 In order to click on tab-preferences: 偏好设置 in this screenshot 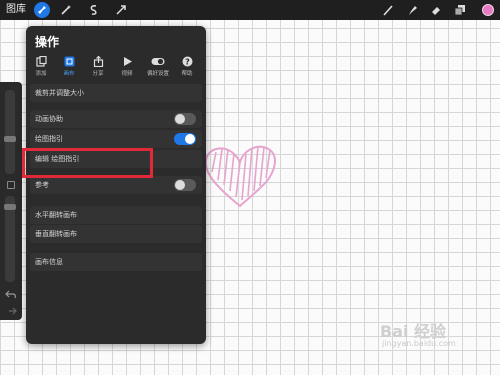, I will do `click(158, 66)`.